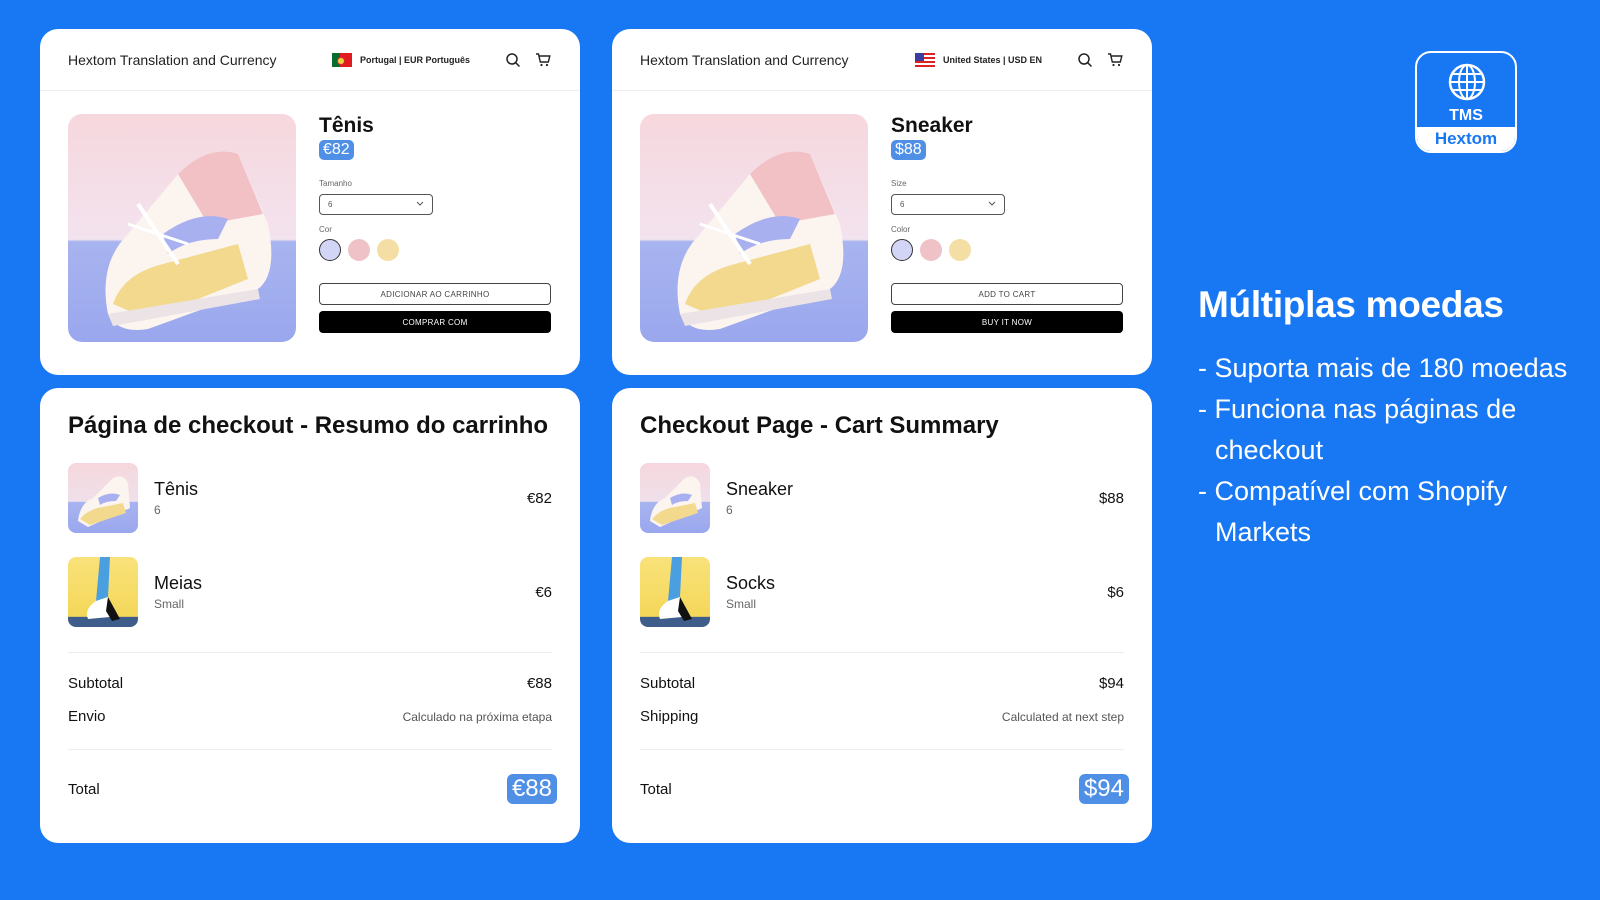  I want to click on item-name: Socks, so click(751, 583).